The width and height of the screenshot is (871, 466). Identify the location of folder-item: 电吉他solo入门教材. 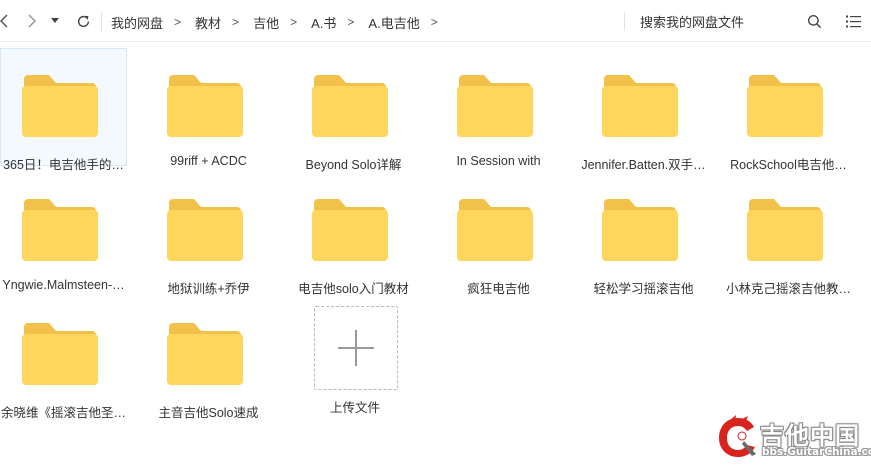
(353, 234).